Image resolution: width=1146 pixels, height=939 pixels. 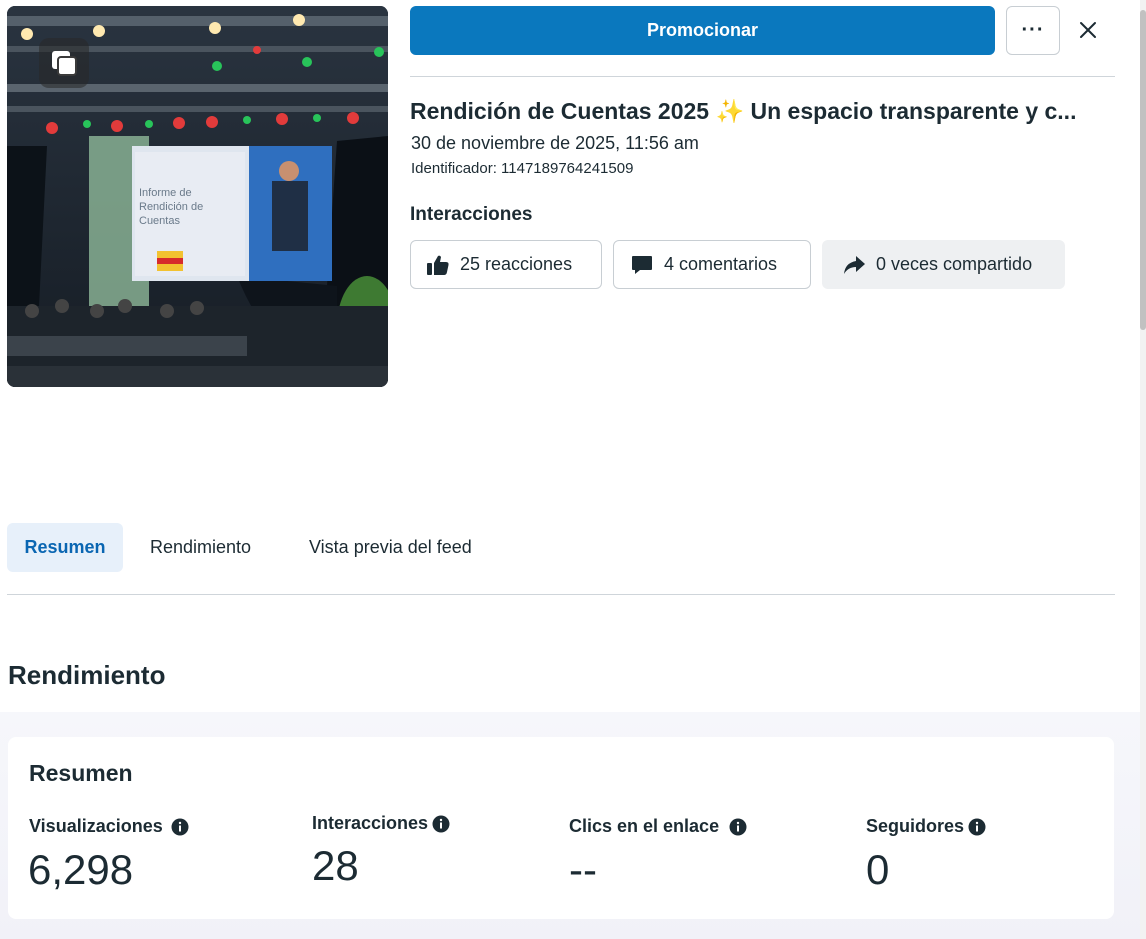 I want to click on comment-icon, so click(x=642, y=265).